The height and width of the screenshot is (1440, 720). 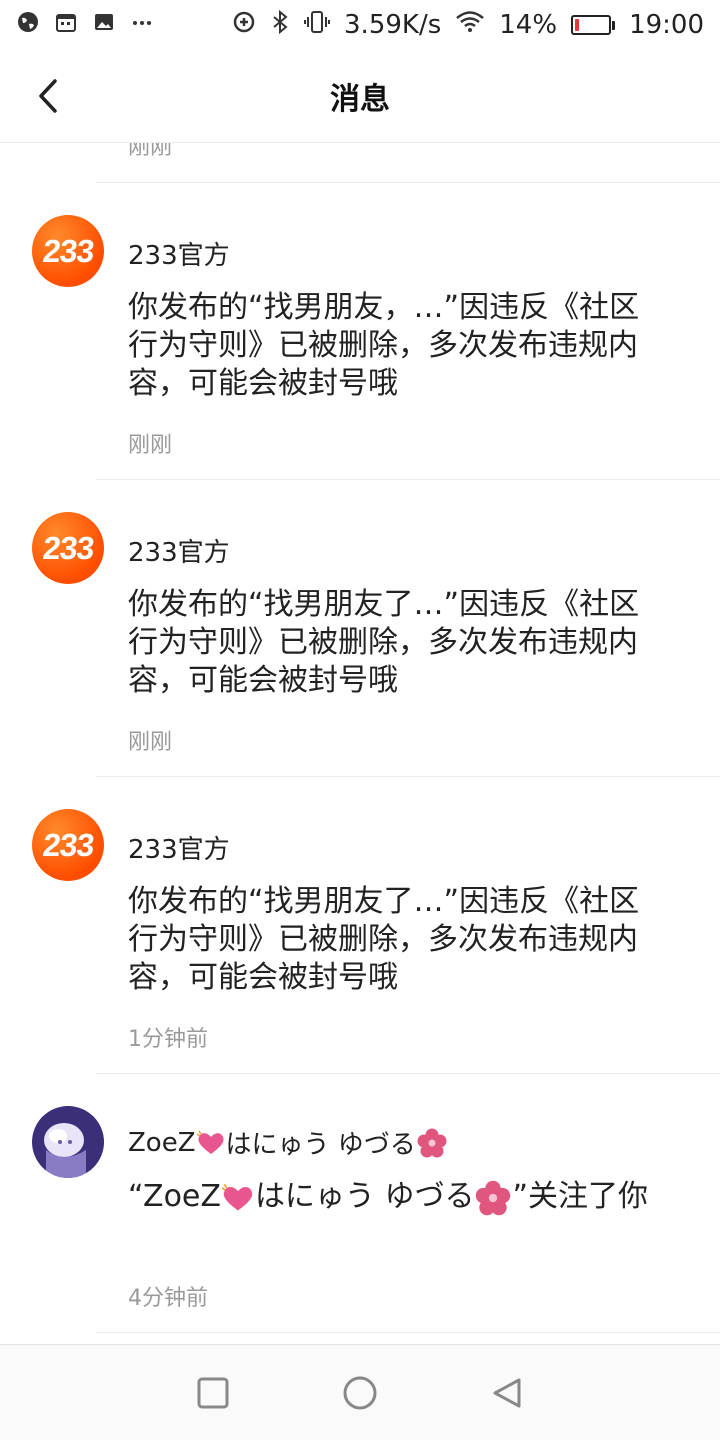 I want to click on back-button, so click(x=48, y=96).